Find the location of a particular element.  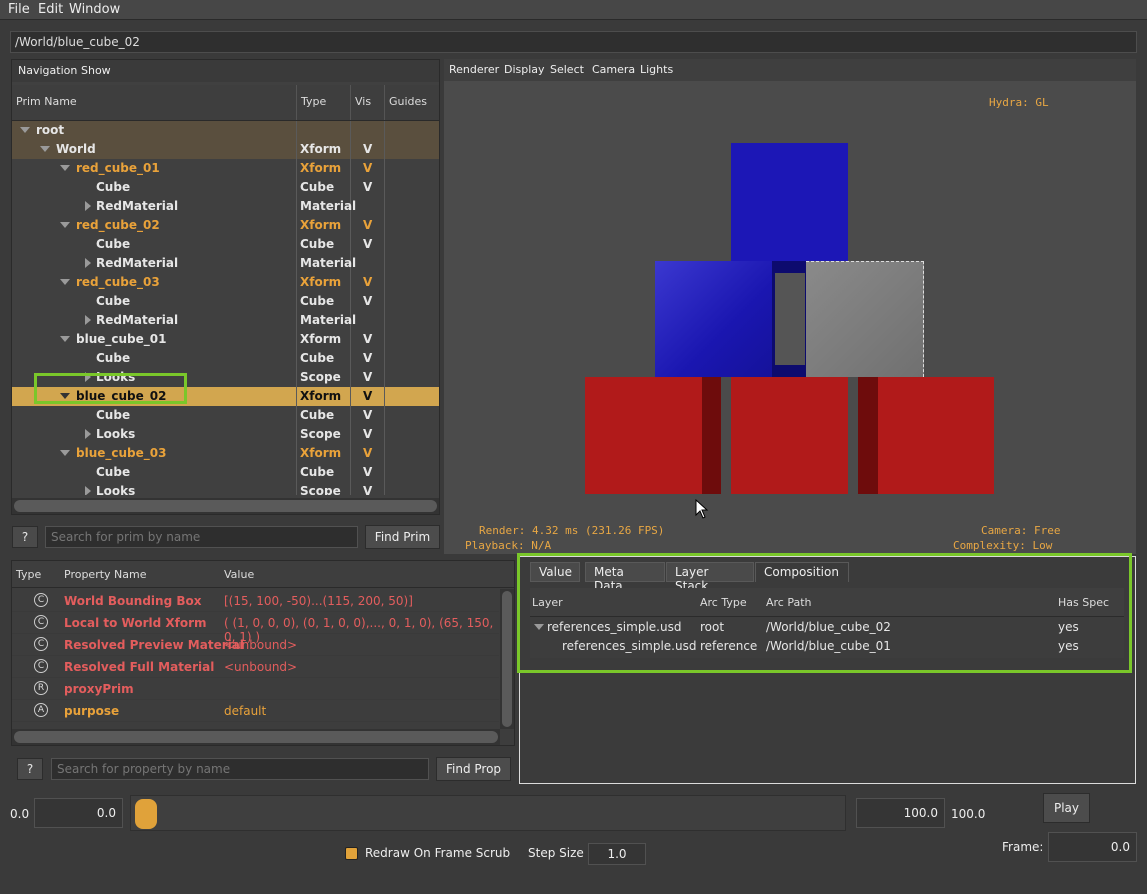

menu-navigation: Navigation is located at coordinates (47, 70).